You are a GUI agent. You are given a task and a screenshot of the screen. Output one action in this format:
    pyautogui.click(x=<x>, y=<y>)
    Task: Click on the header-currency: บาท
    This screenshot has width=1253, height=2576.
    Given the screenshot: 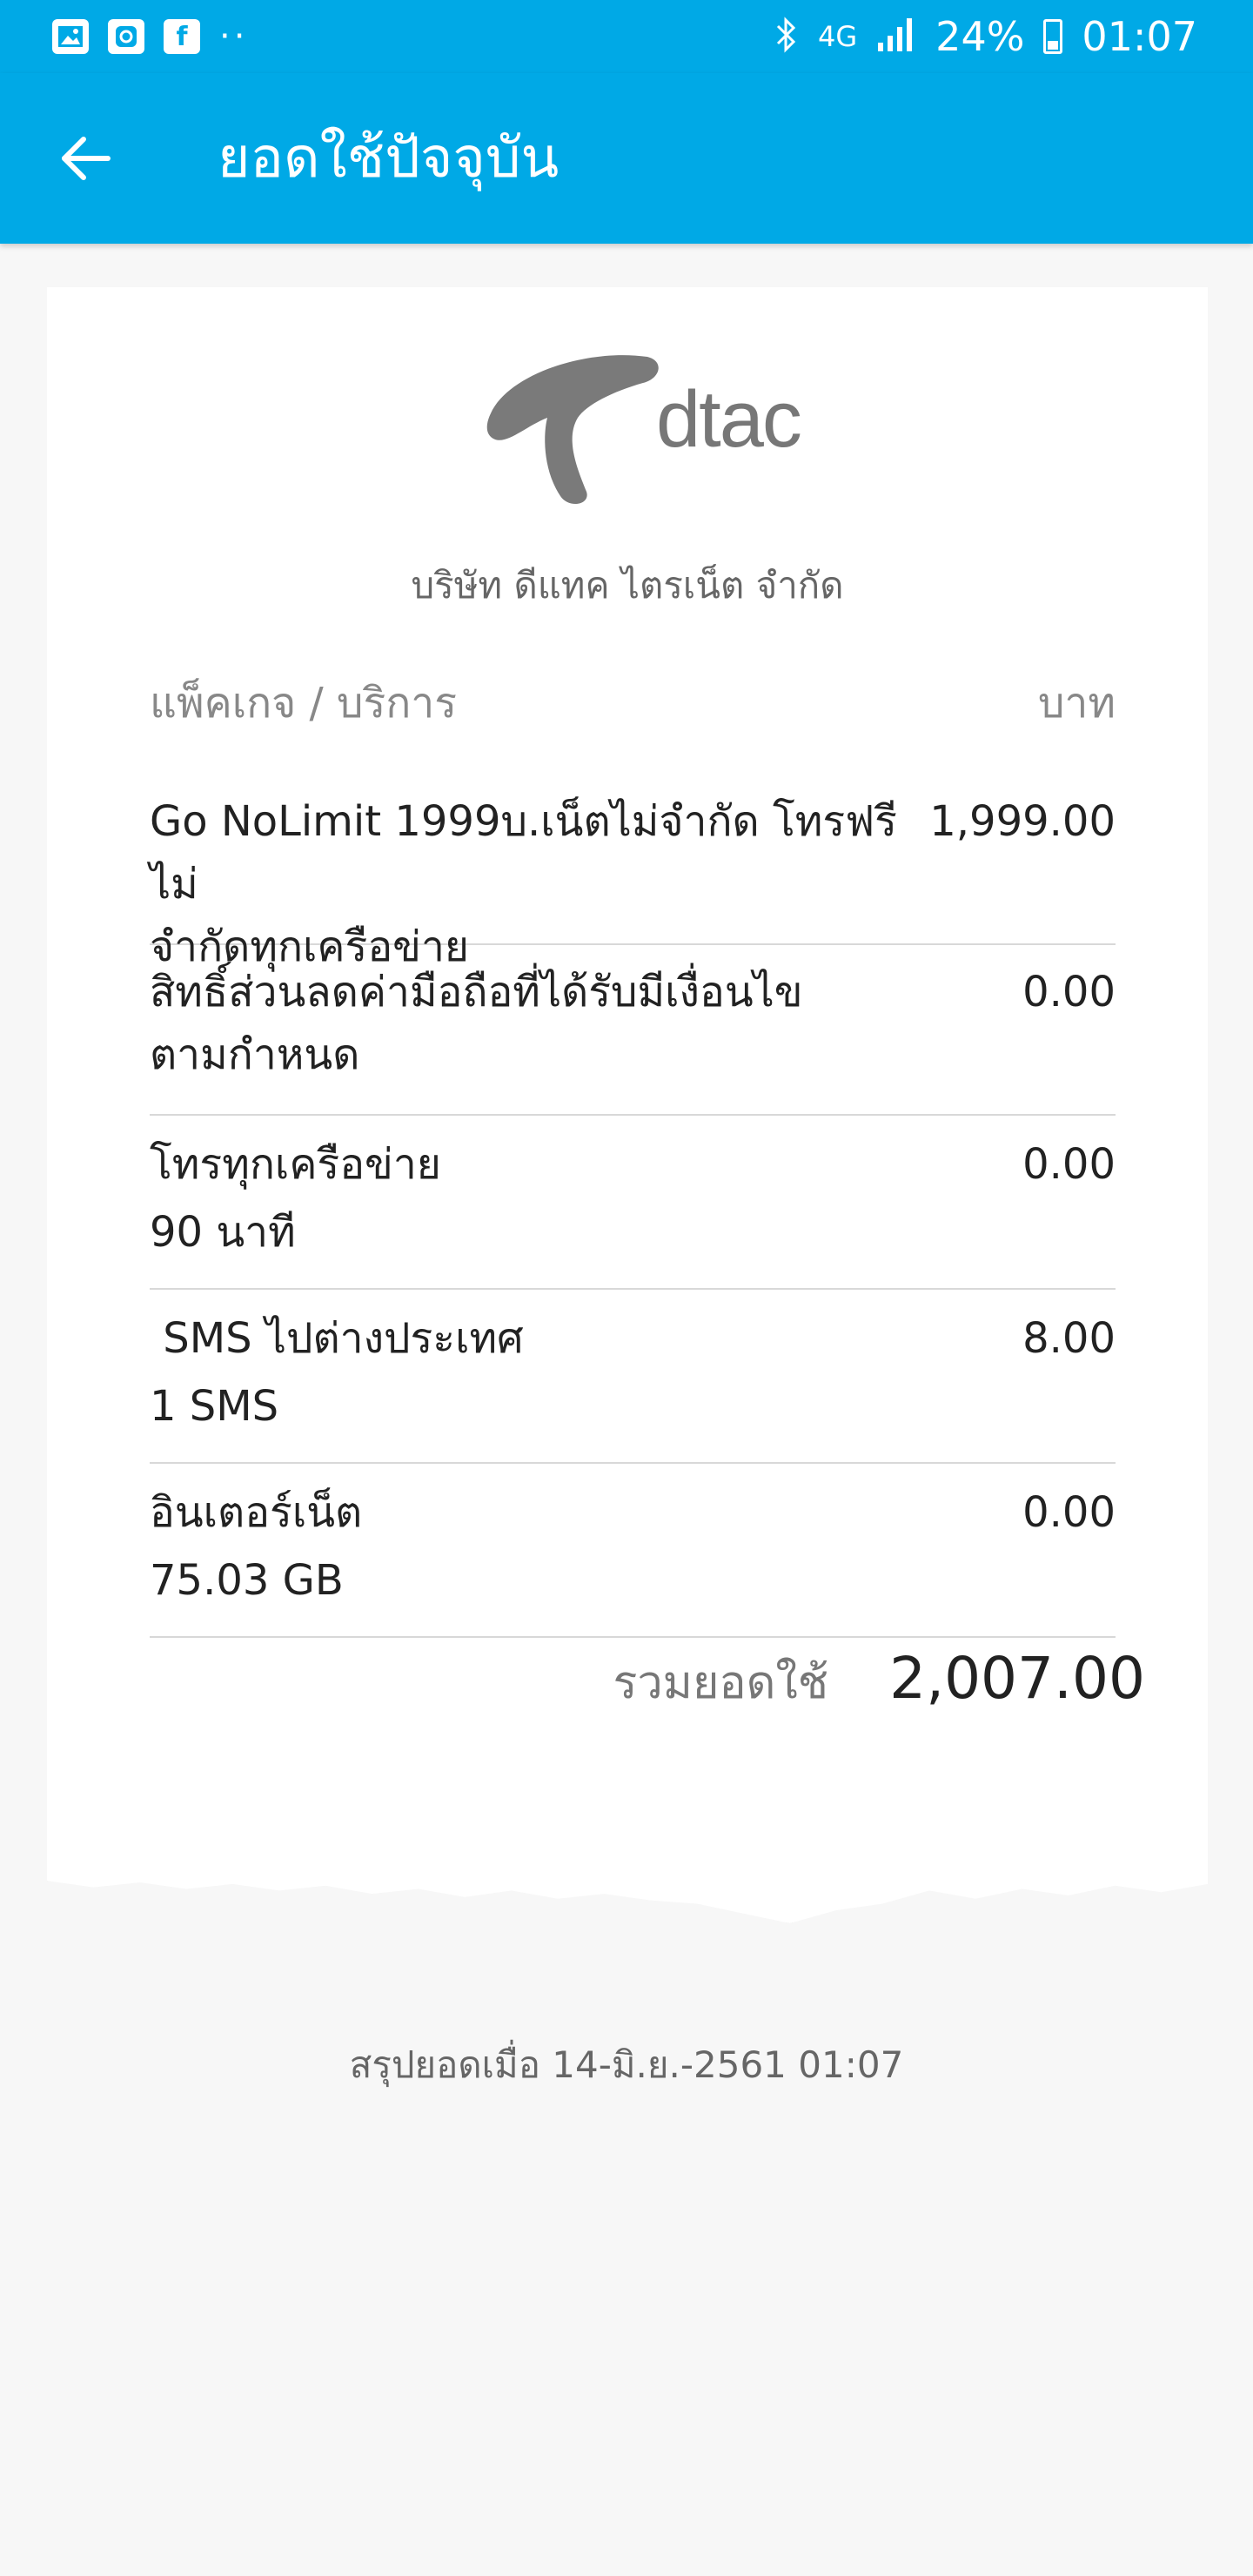 What is the action you would take?
    pyautogui.click(x=1076, y=703)
    